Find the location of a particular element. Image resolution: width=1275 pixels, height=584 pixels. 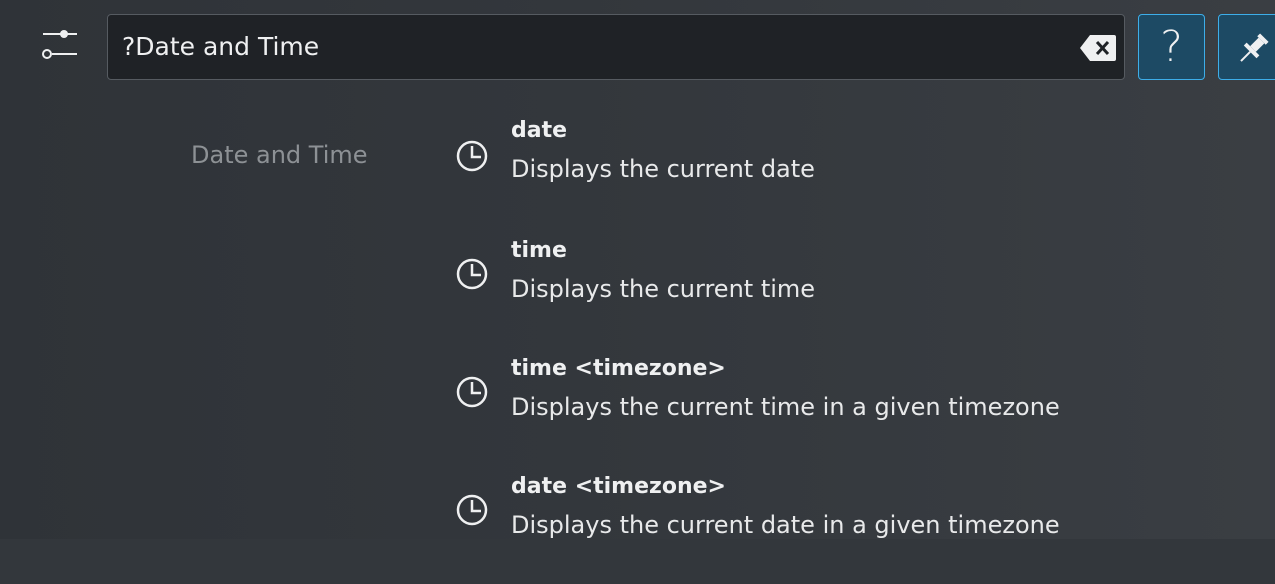

backspace-clear-icon is located at coordinates (1098, 48).